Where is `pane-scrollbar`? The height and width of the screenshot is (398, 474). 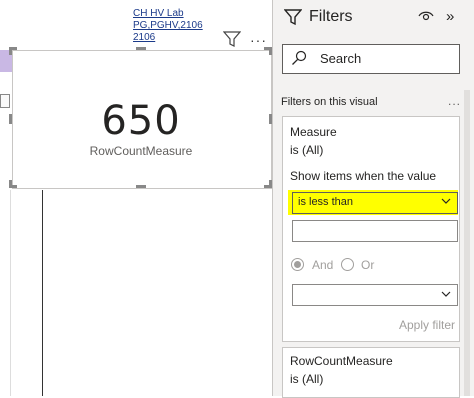
pane-scrollbar is located at coordinates (467, 243).